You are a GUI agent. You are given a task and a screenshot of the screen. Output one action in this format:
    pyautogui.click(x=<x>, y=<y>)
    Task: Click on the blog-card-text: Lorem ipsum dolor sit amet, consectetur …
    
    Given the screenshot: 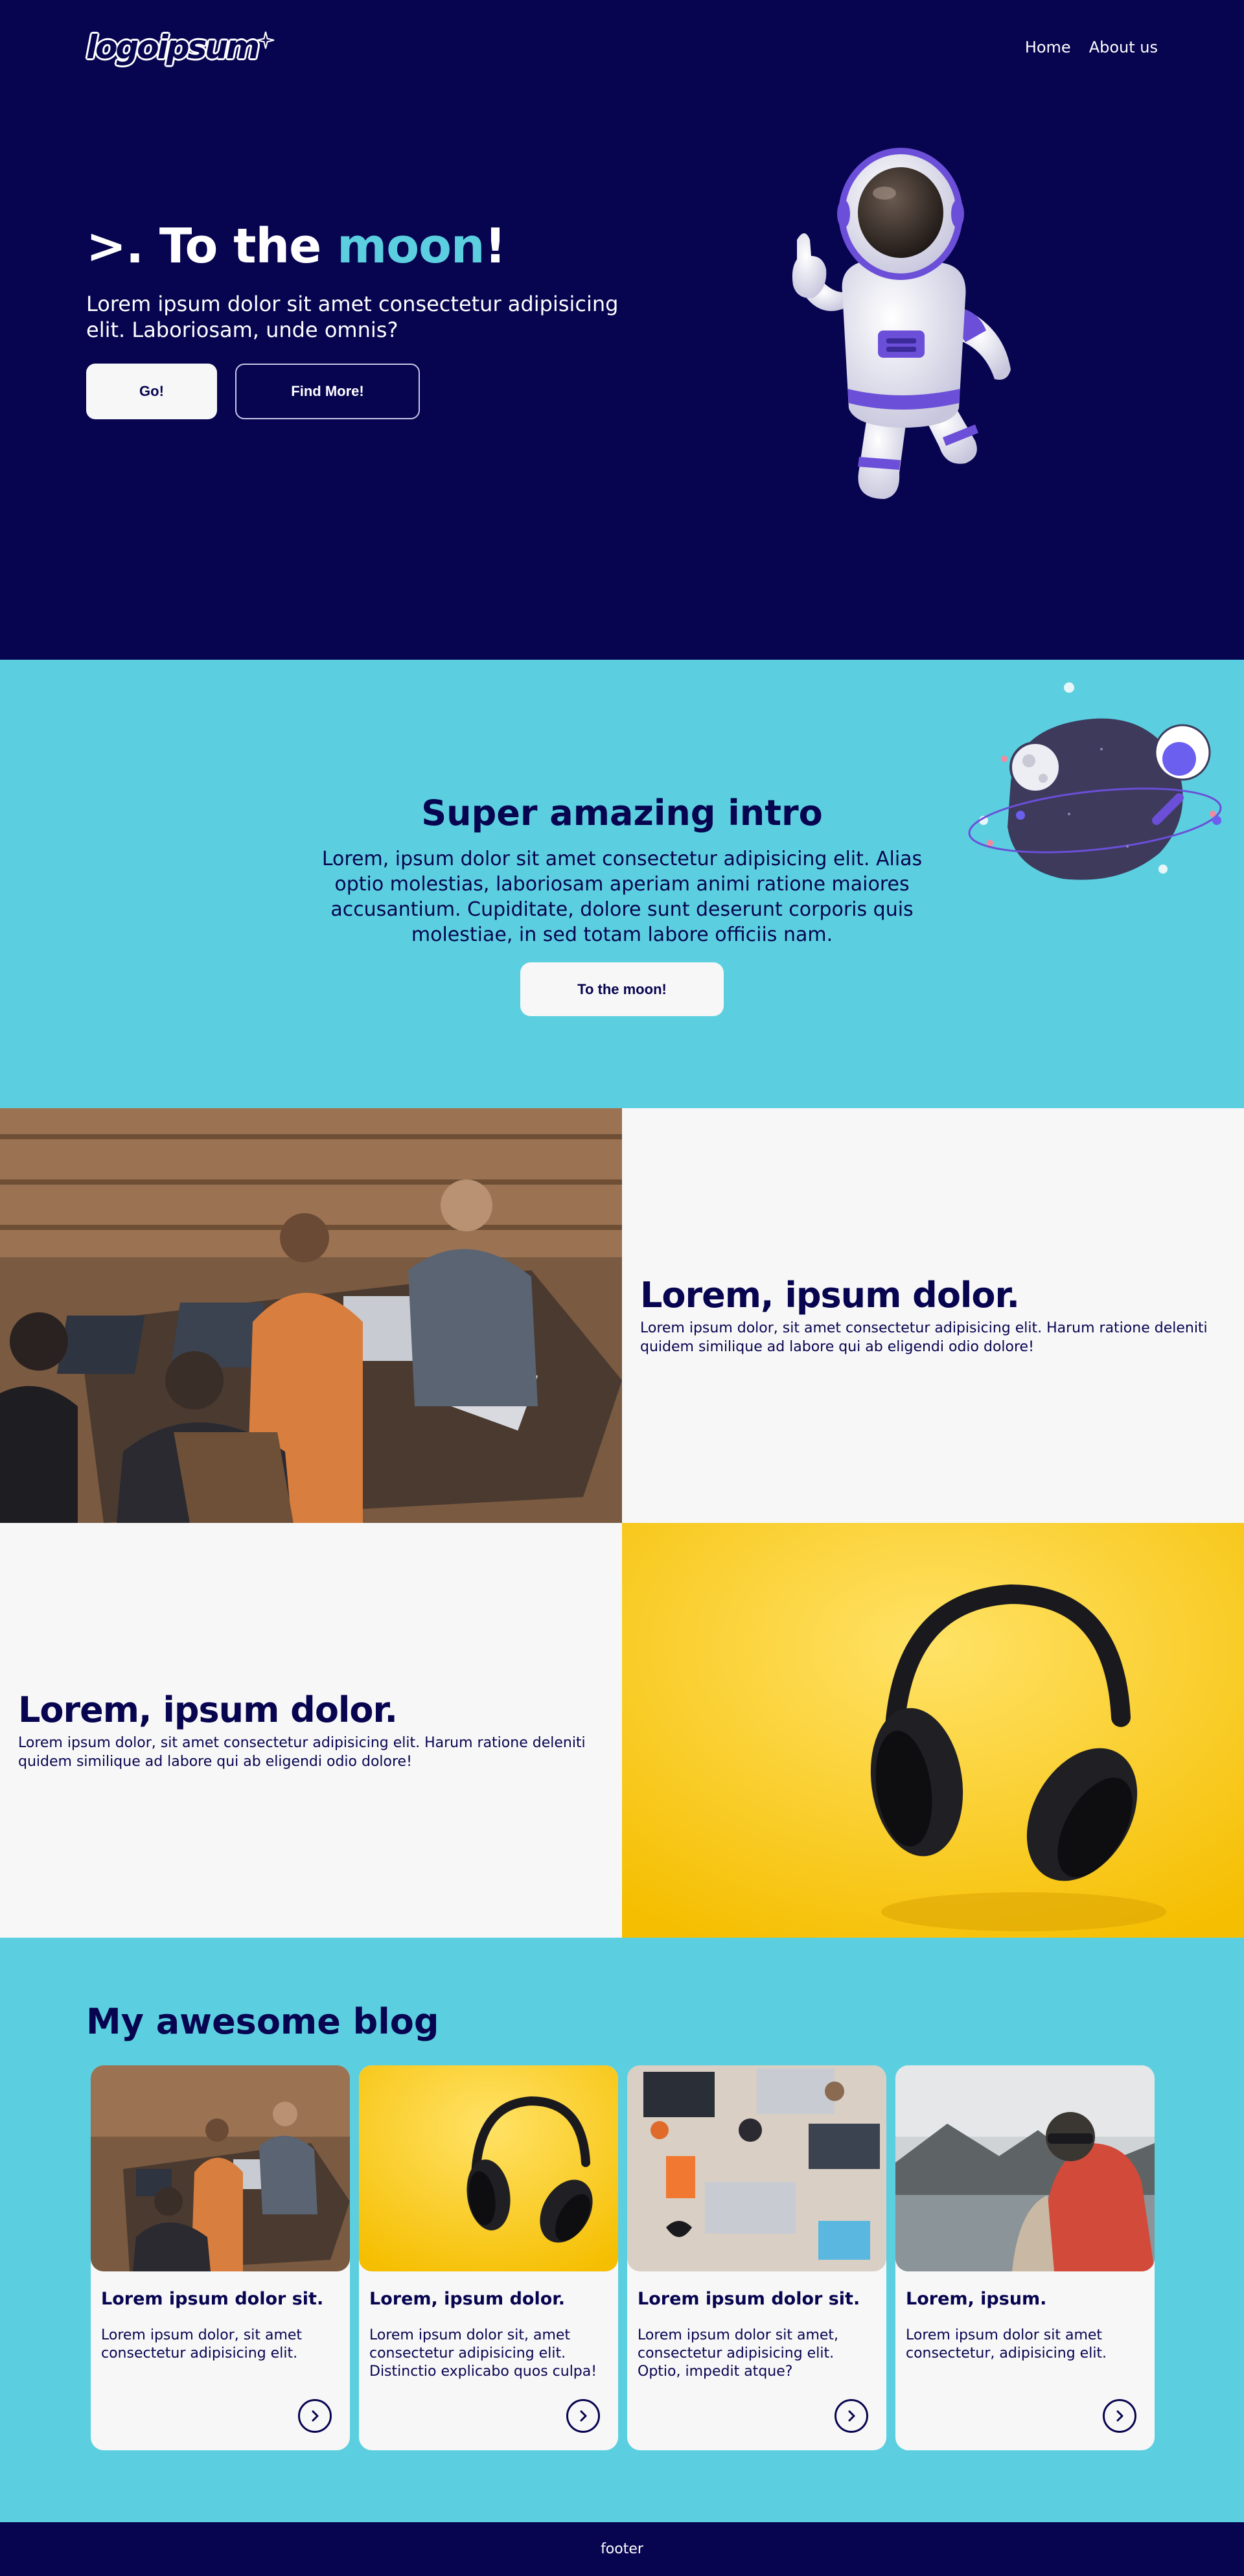 What is the action you would take?
    pyautogui.click(x=738, y=2354)
    